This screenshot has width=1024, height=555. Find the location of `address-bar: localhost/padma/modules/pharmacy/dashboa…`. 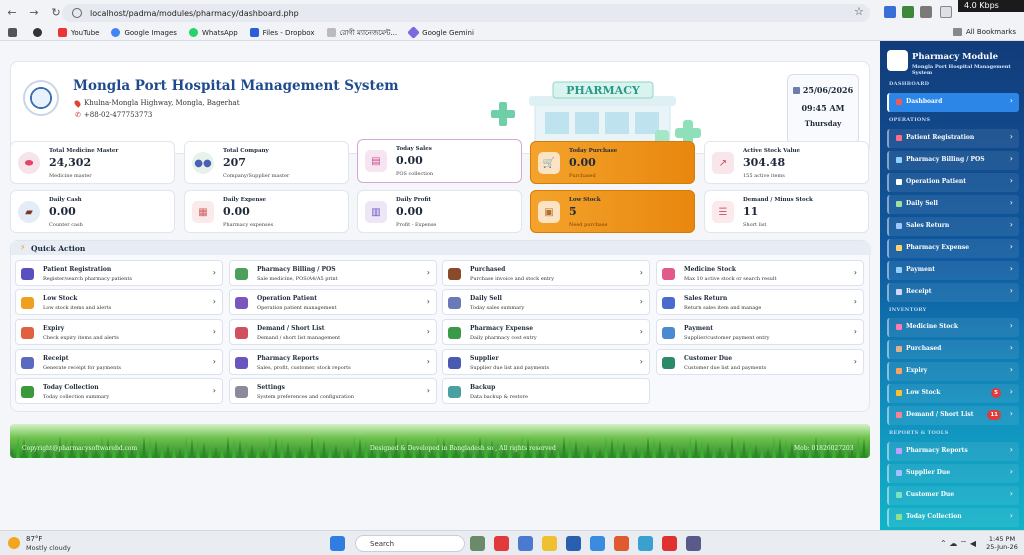

address-bar: localhost/padma/modules/pharmacy/dashboa… is located at coordinates (466, 13).